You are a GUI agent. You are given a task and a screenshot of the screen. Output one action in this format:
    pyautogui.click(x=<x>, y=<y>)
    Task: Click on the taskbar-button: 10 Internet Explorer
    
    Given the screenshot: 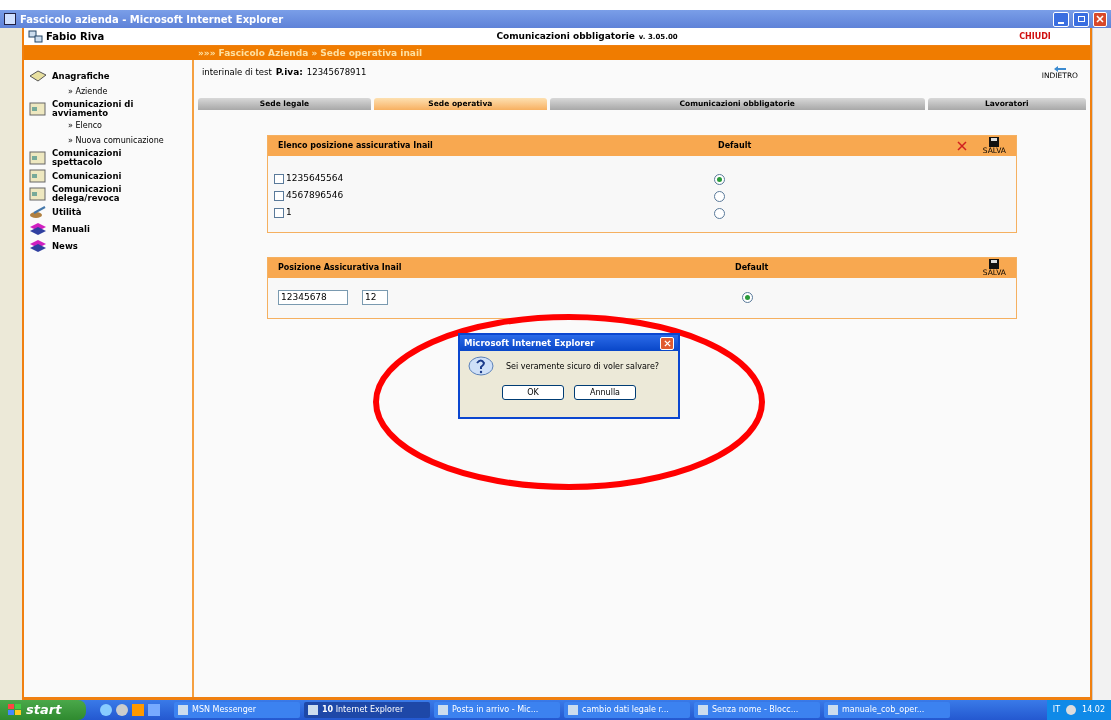 What is the action you would take?
    pyautogui.click(x=367, y=710)
    